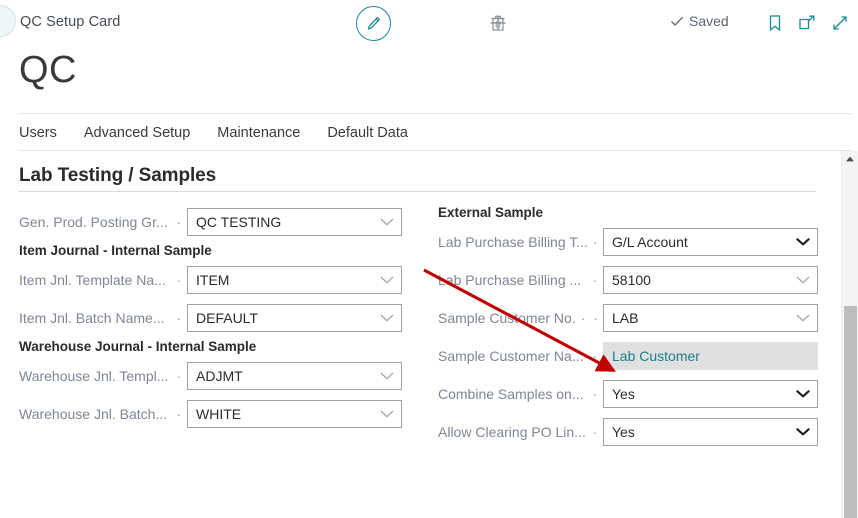  What do you see at coordinates (507, 318) in the screenshot?
I see `sample-customer-no-field-label: Sample Customer No.` at bounding box center [507, 318].